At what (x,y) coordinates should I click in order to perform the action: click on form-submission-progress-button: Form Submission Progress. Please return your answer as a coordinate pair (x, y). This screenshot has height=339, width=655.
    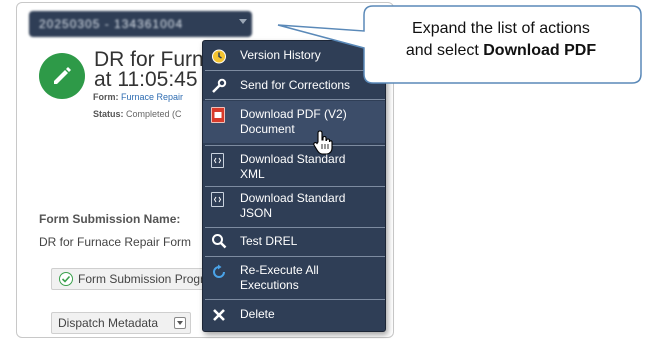
    Looking at the image, I should click on (129, 279).